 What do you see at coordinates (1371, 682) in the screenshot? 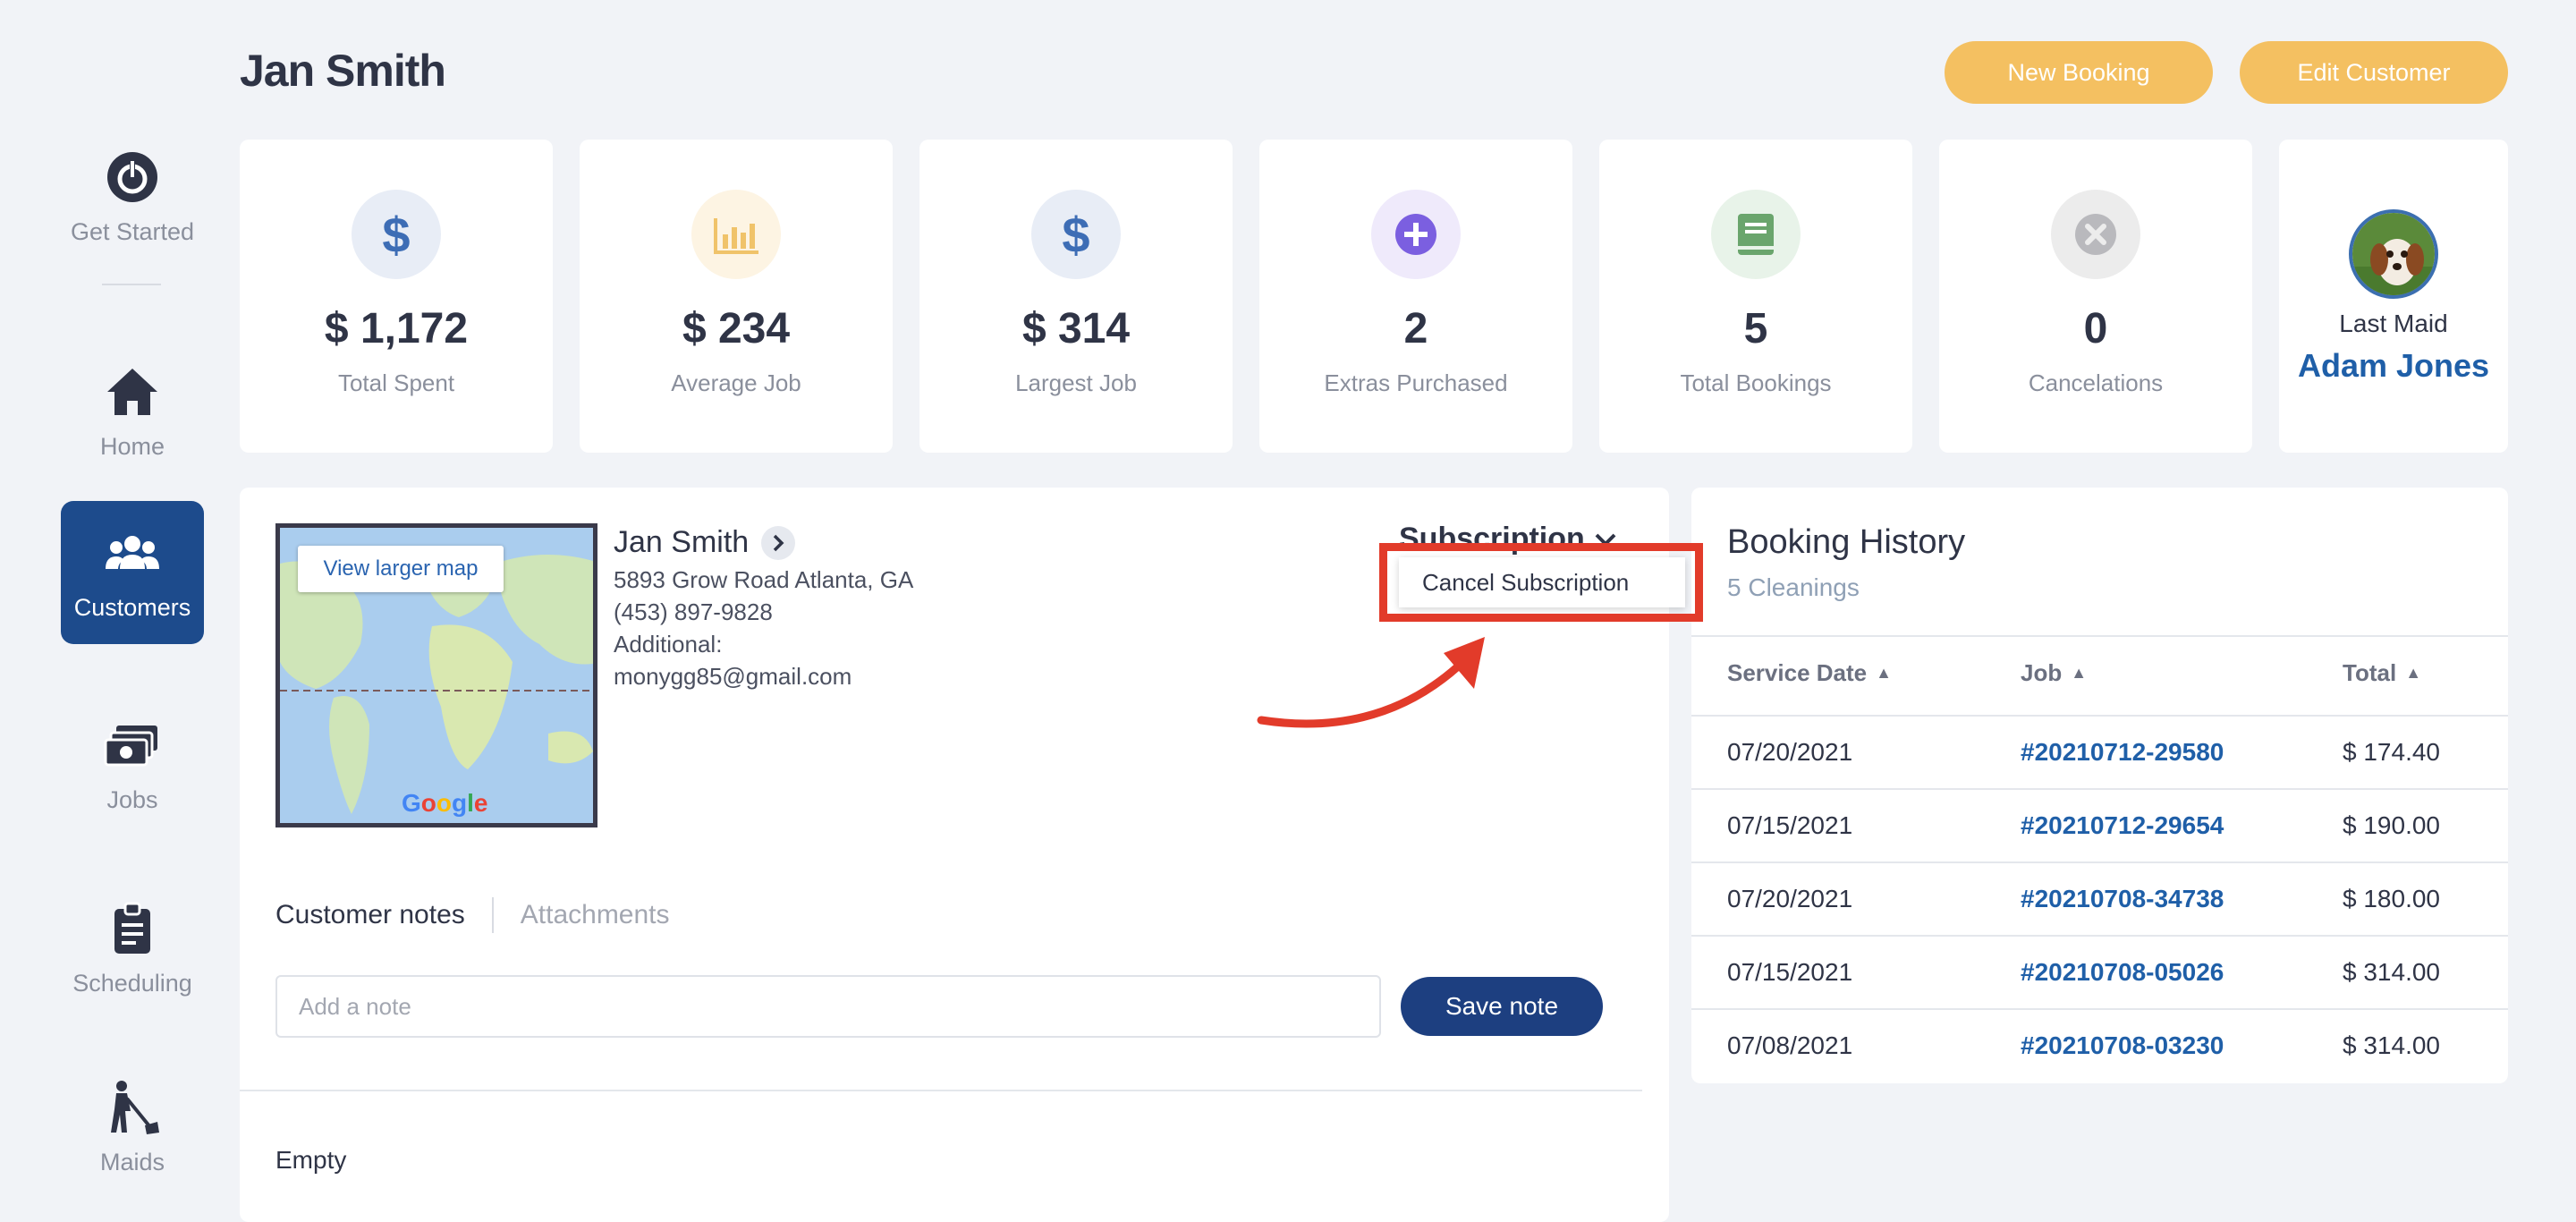
I see `annotation-arrow` at bounding box center [1371, 682].